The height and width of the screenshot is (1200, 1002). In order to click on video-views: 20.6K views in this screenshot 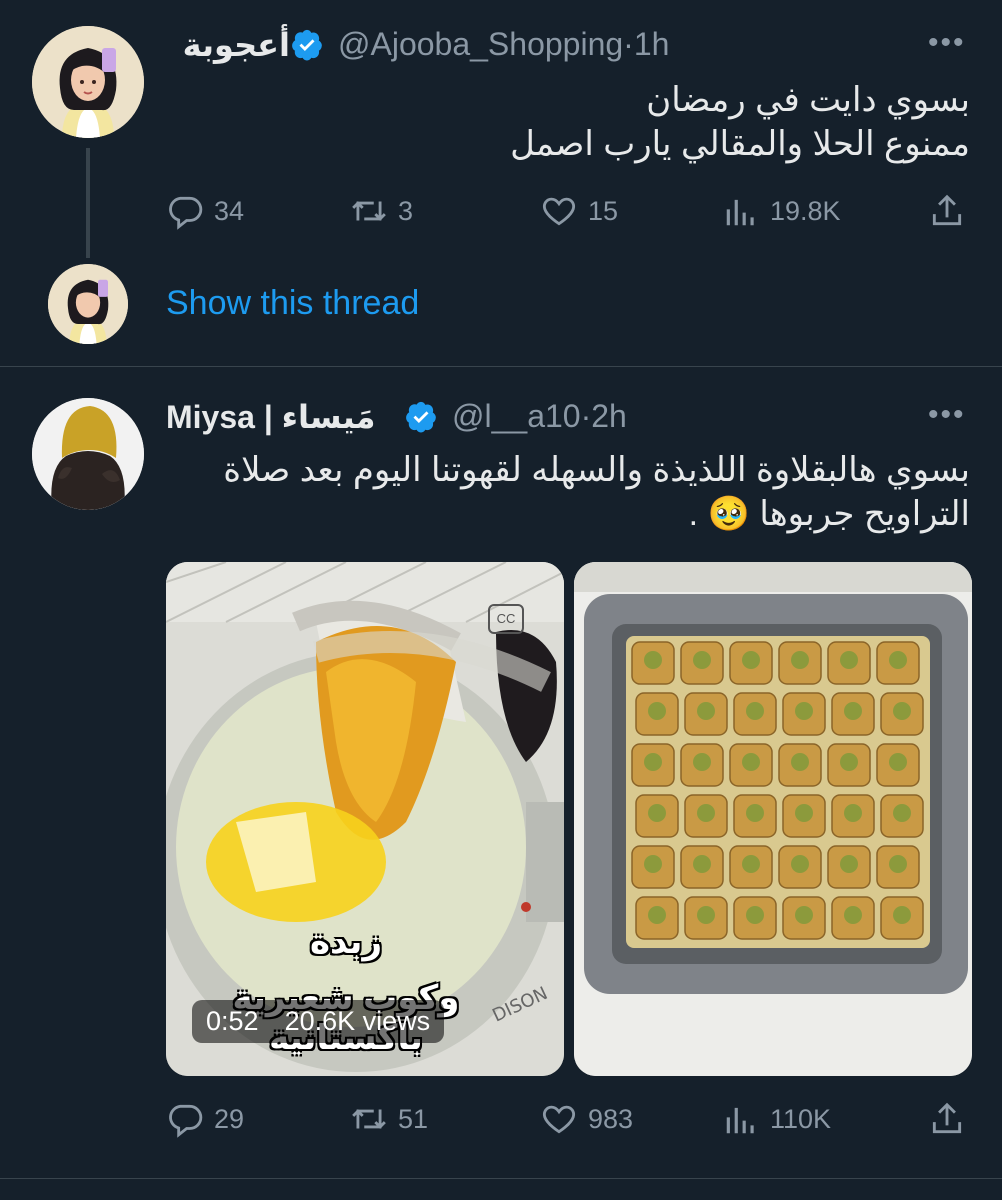, I will do `click(357, 1021)`.